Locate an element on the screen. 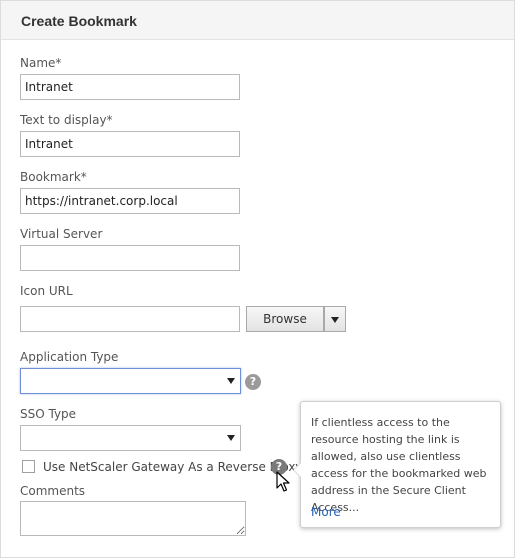  browse-dropdown-button is located at coordinates (335, 319).